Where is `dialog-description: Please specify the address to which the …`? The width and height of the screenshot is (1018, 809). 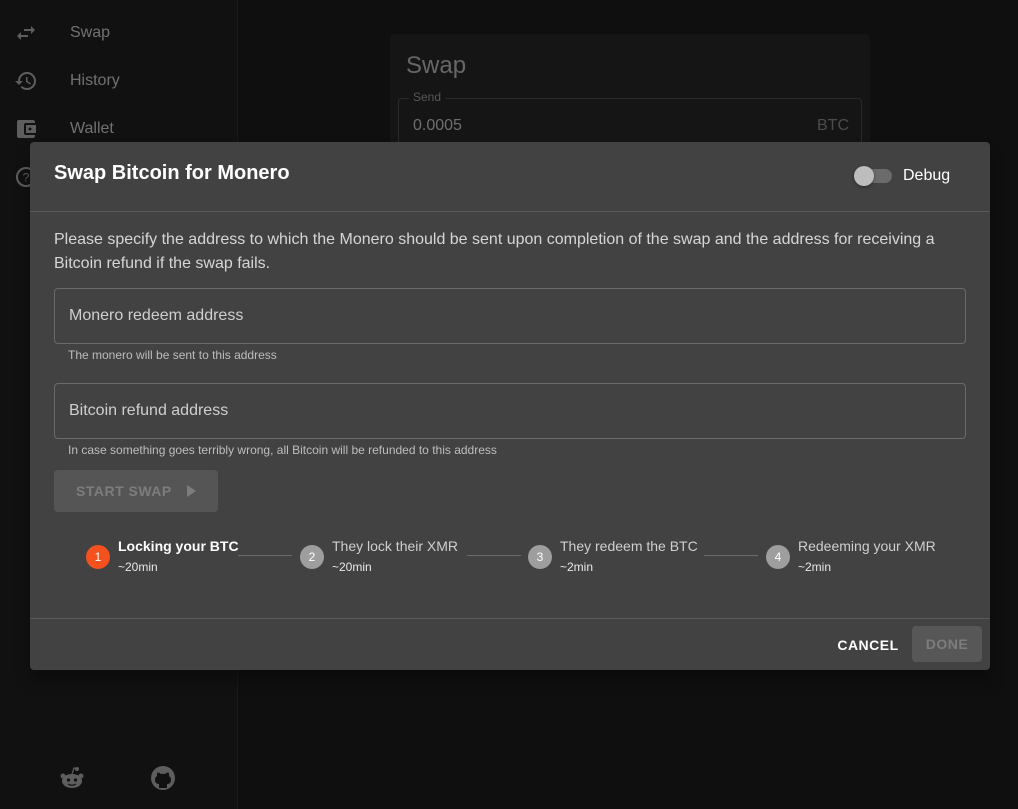 dialog-description: Please specify the address to which the … is located at coordinates (494, 251).